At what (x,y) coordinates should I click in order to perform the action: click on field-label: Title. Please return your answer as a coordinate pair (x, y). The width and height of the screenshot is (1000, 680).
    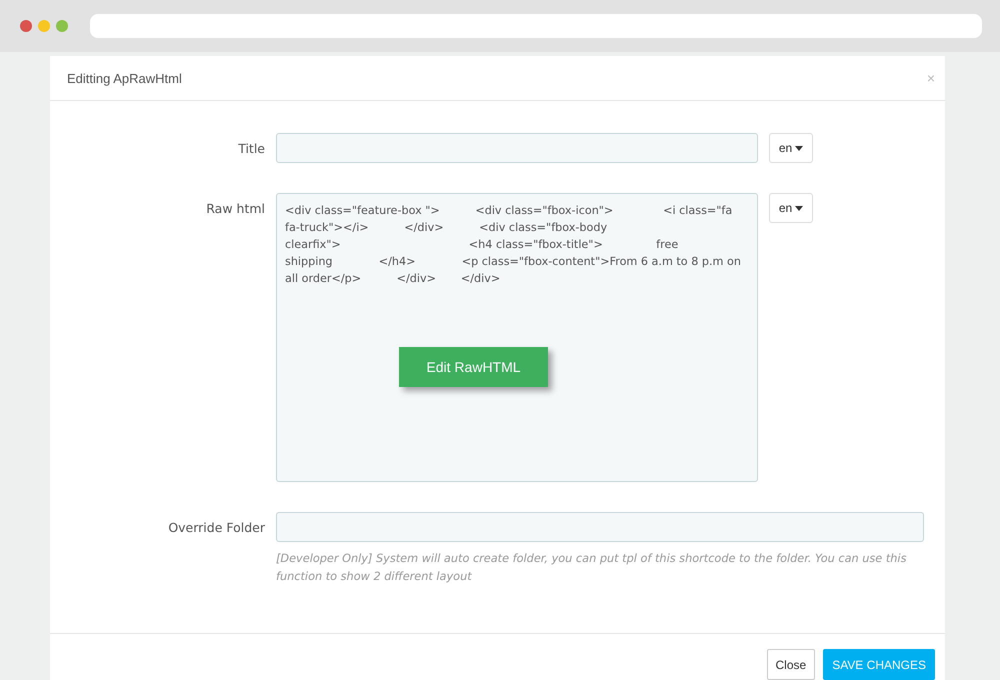
    Looking at the image, I should click on (251, 149).